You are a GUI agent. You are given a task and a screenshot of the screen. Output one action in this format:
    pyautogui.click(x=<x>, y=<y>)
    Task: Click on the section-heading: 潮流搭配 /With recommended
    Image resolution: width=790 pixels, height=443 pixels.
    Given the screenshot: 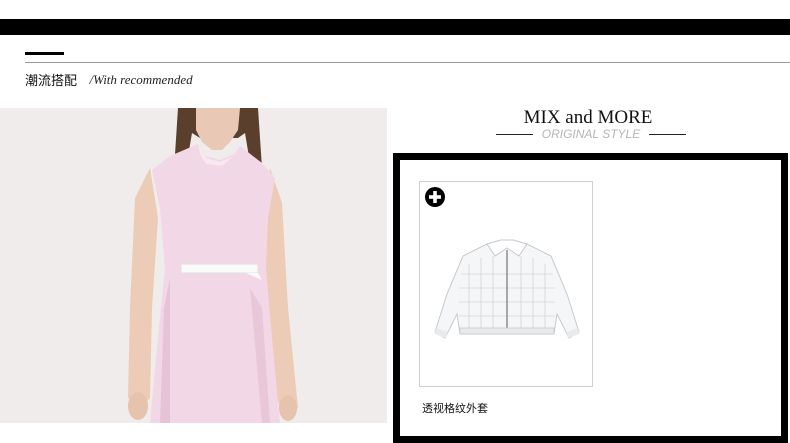 What is the action you would take?
    pyautogui.click(x=109, y=80)
    